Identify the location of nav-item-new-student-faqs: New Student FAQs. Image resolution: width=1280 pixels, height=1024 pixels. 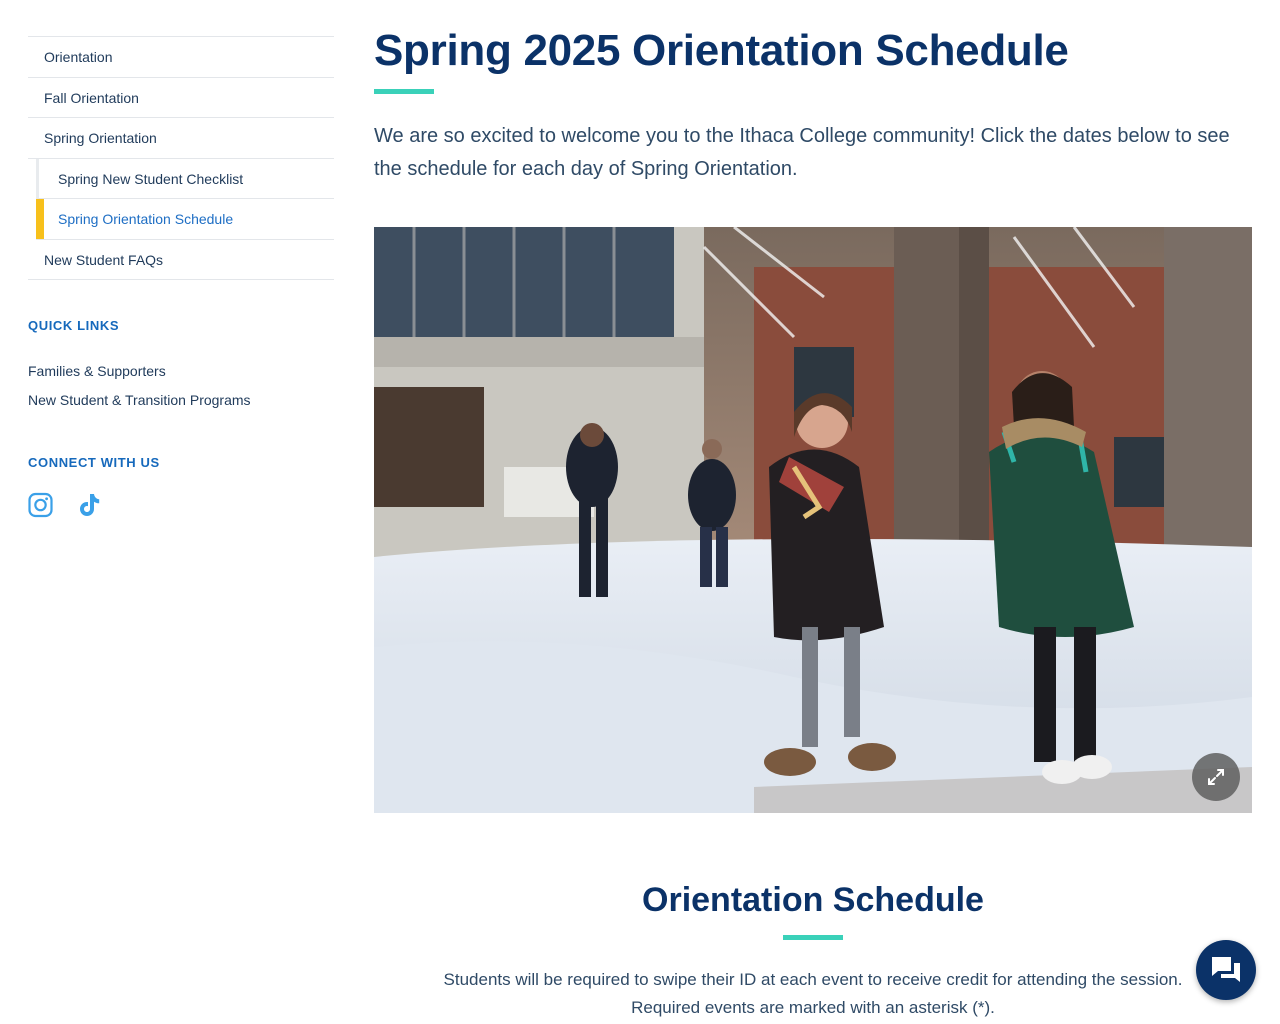
(181, 260).